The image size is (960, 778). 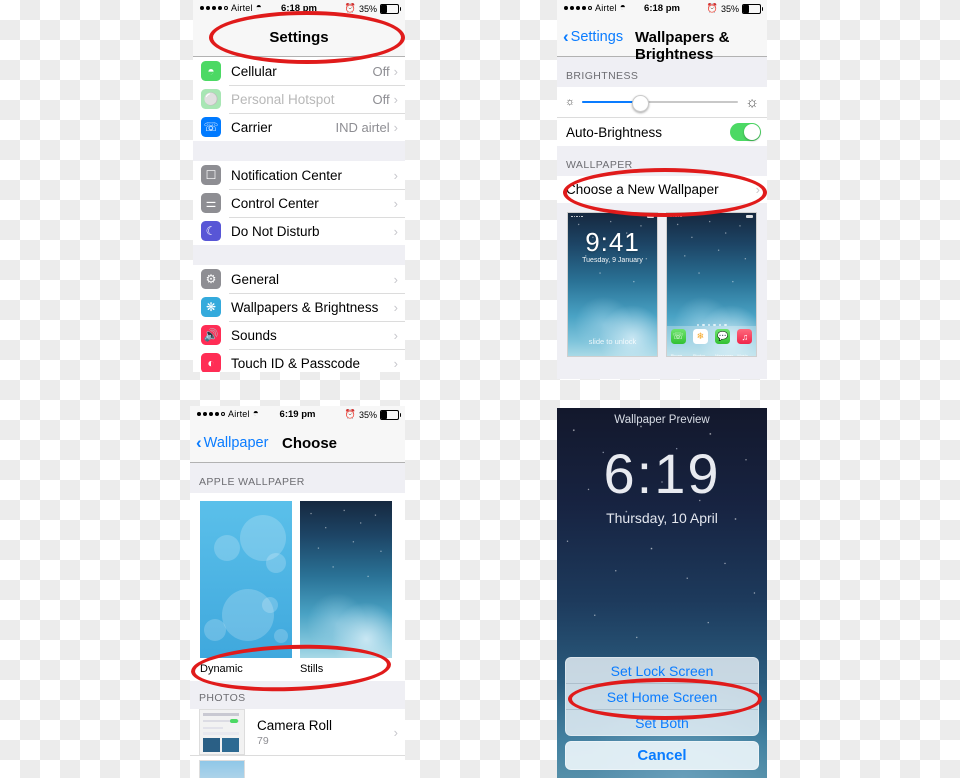 I want to click on sidebar-item-personal-hotspot: ⚪ Personal Hotspot Off ›, so click(x=299, y=99).